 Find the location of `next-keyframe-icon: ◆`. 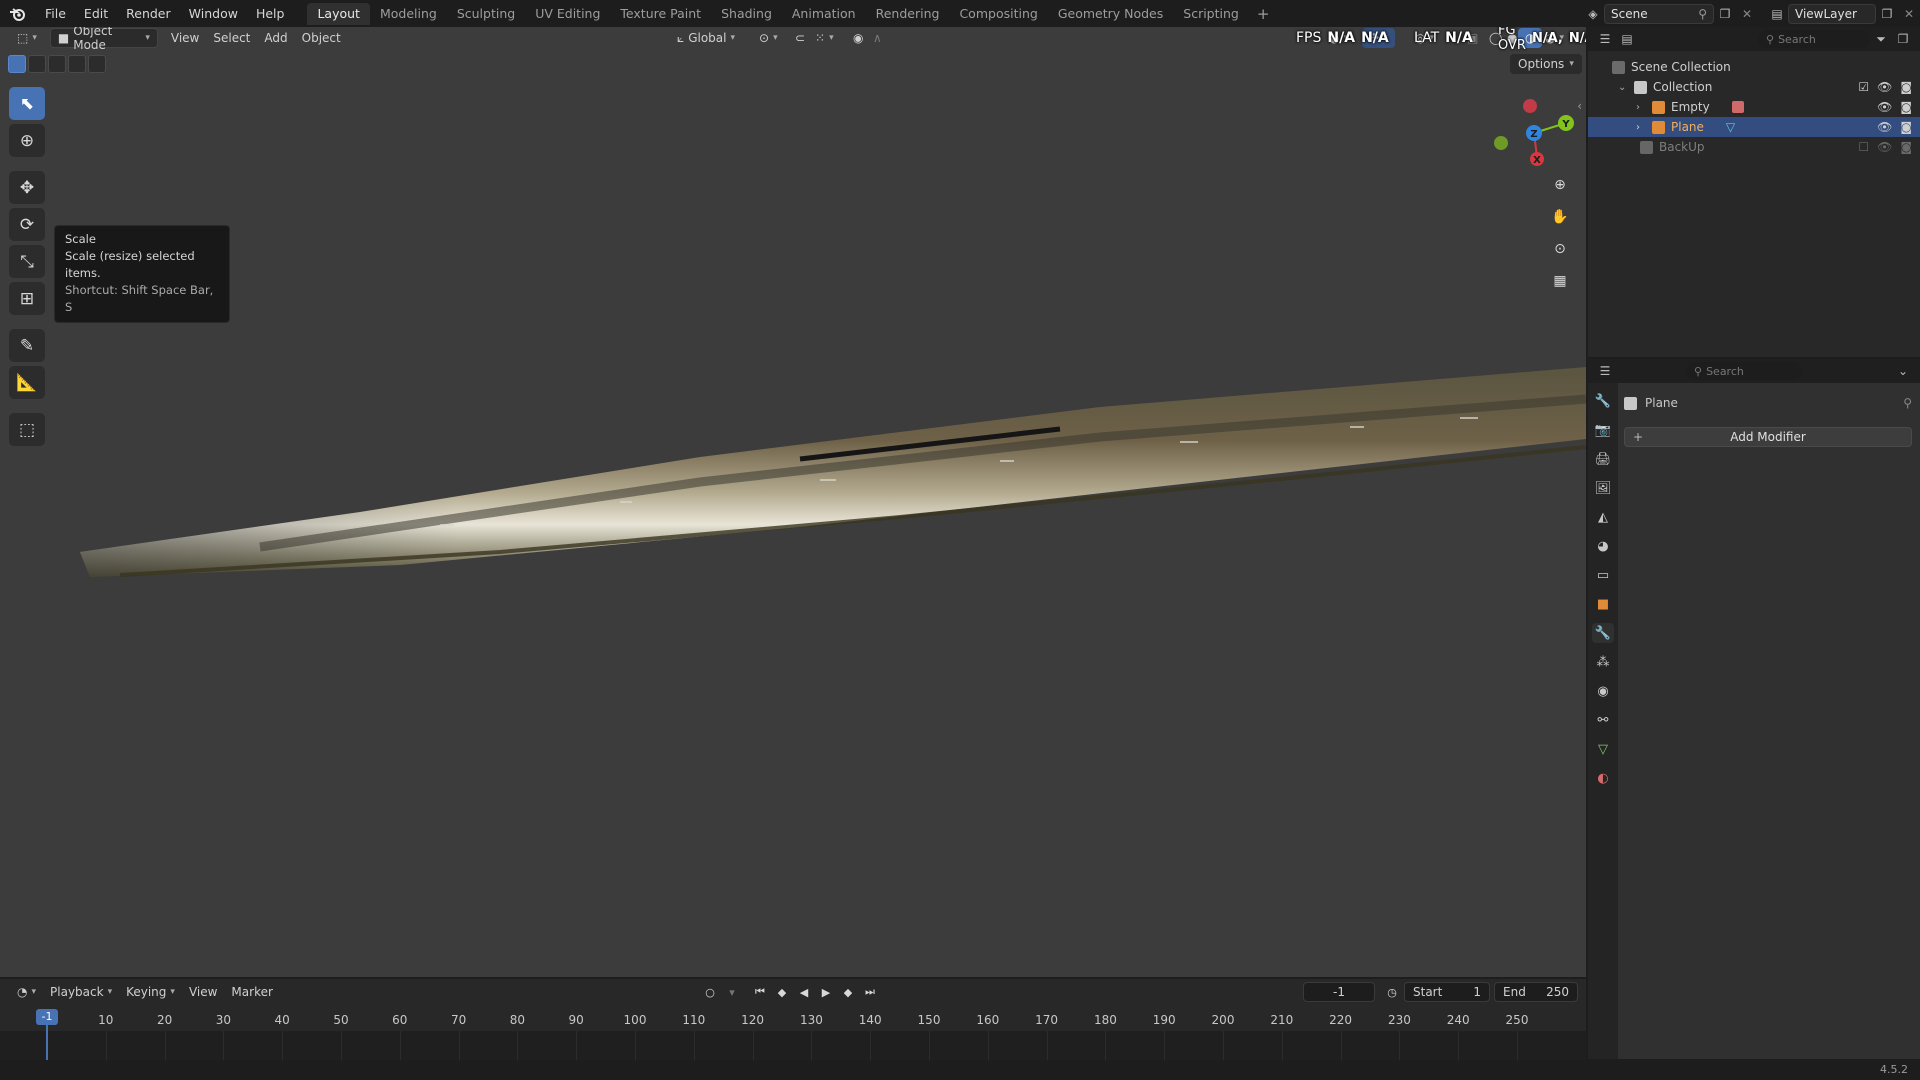

next-keyframe-icon: ◆ is located at coordinates (848, 992).